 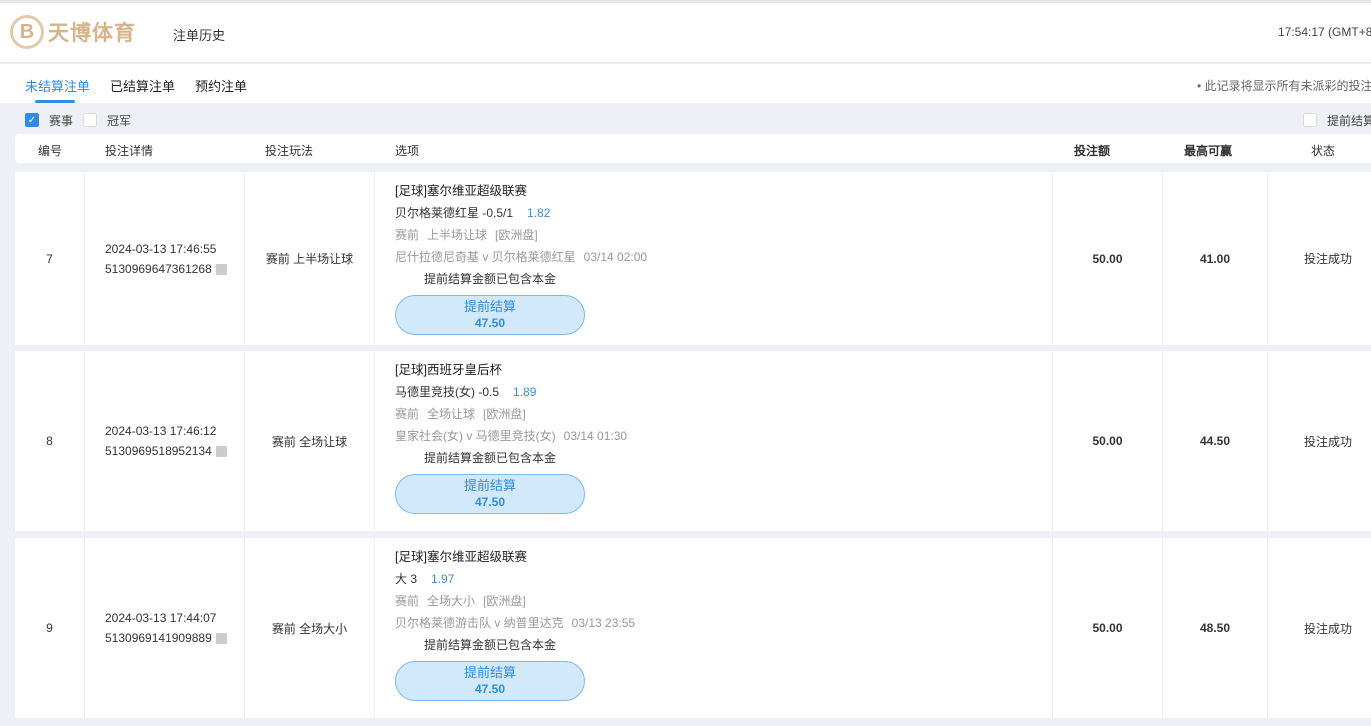 What do you see at coordinates (451, 414) in the screenshot?
I see `market: 全场让球` at bounding box center [451, 414].